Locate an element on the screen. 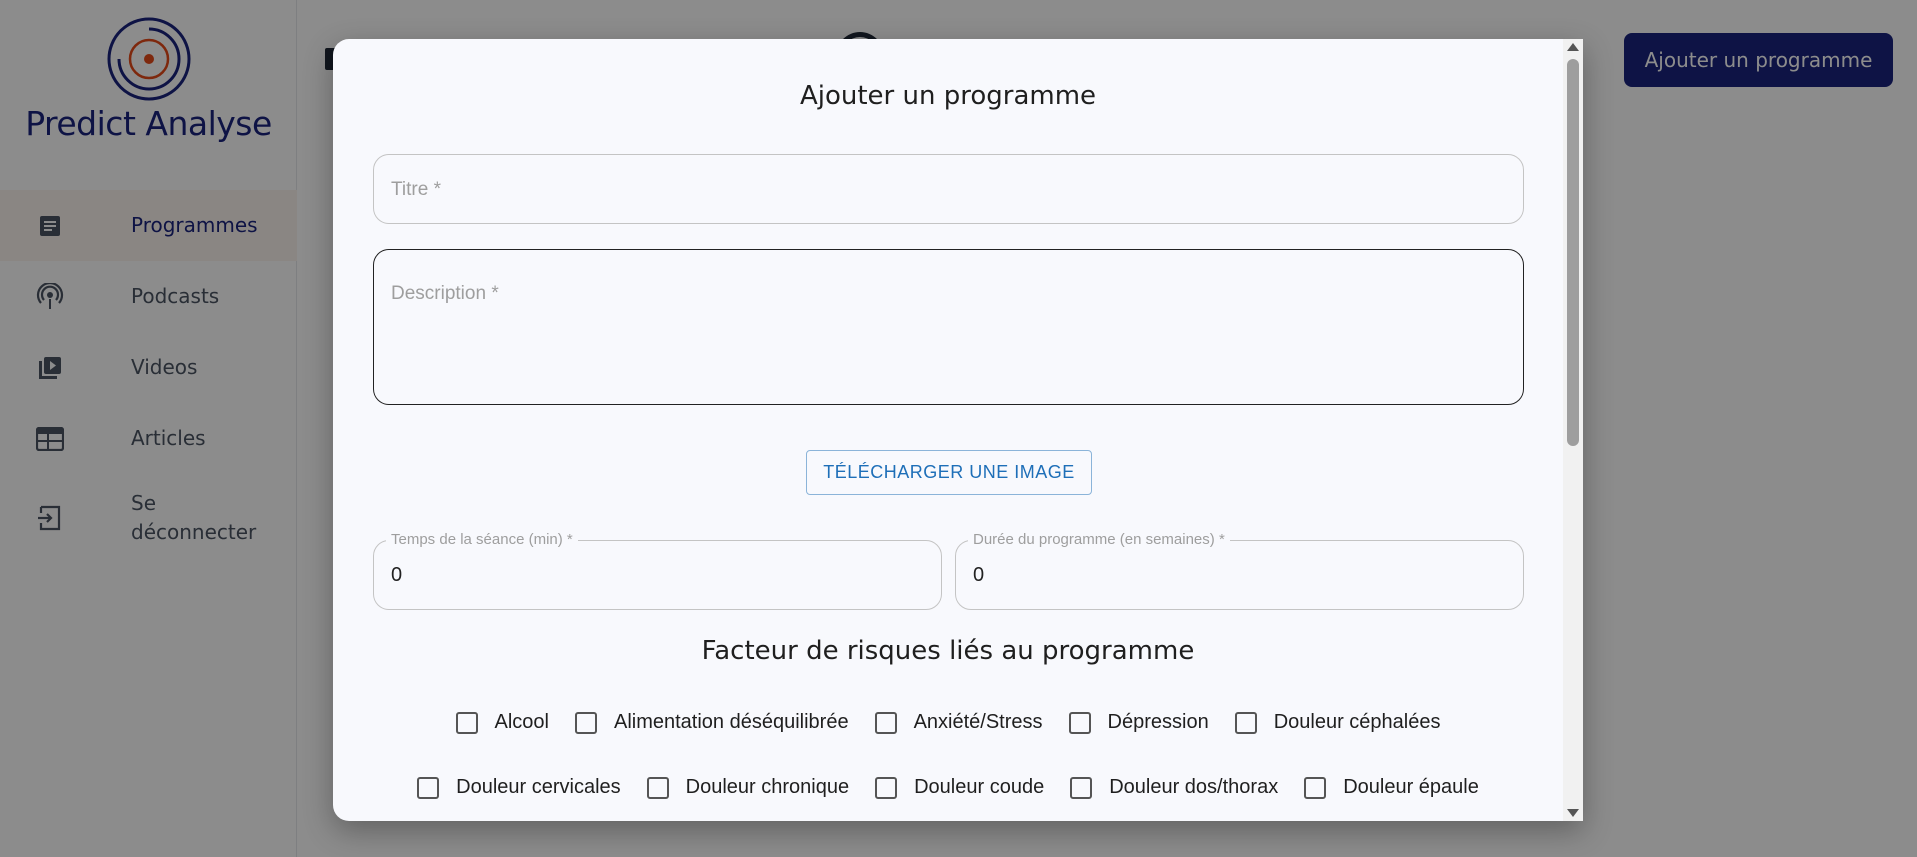 The image size is (1917, 857). scrollbar-thumb is located at coordinates (1573, 252).